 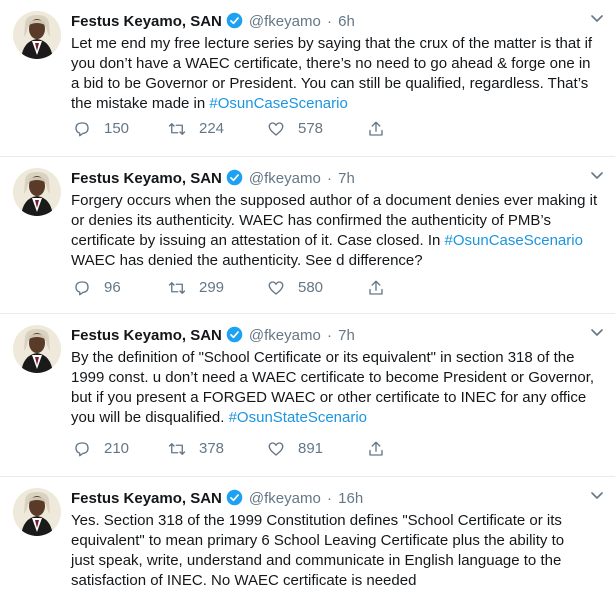 What do you see at coordinates (101, 129) in the screenshot?
I see `reply-button: 150` at bounding box center [101, 129].